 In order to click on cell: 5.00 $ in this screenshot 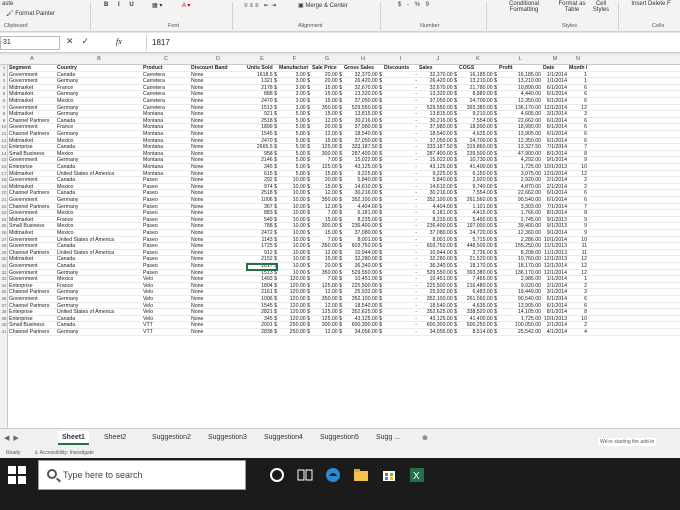, I will do `click(294, 141)`.